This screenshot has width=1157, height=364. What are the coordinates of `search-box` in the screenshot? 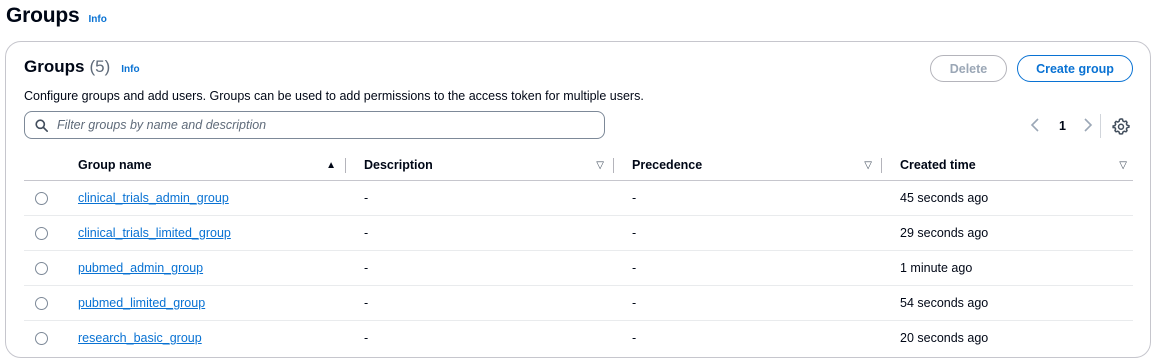 It's located at (314, 125).